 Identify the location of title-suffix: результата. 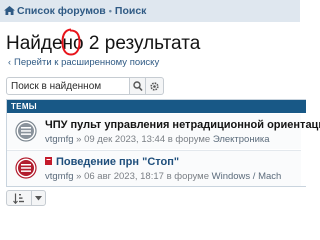
(152, 43).